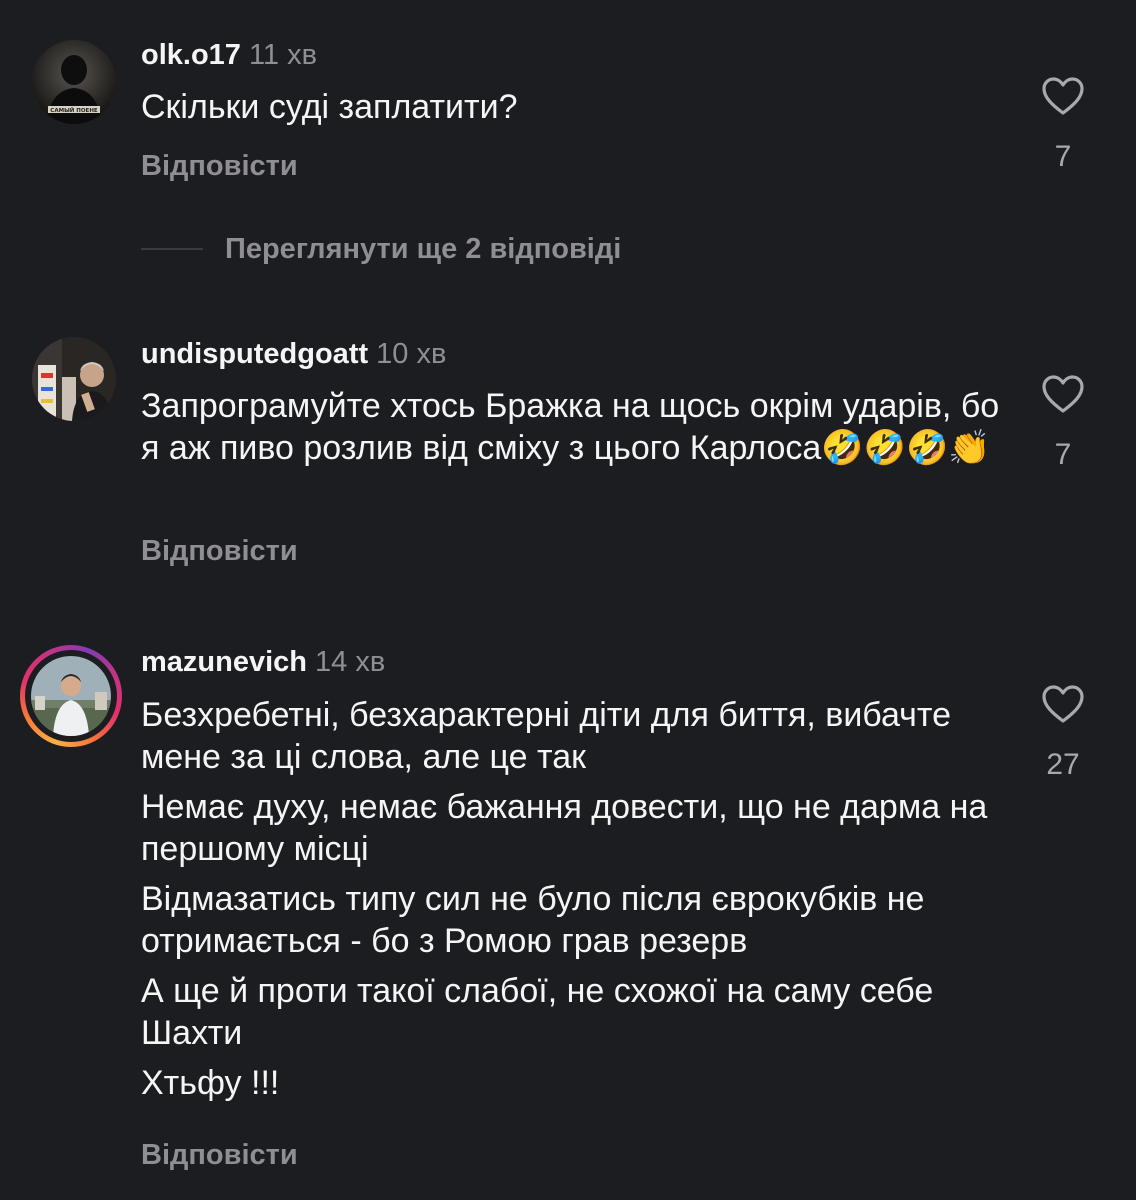 The height and width of the screenshot is (1200, 1136). I want to click on timestamp: 10 хв, so click(411, 354).